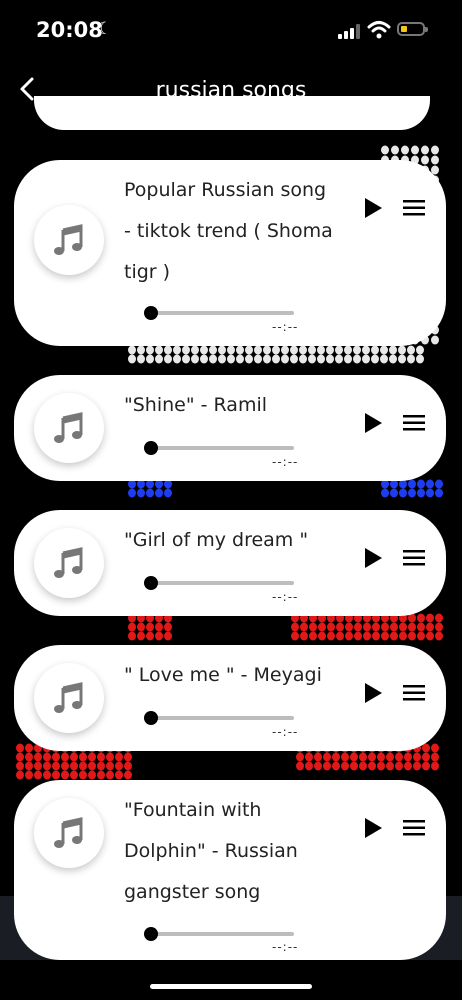  Describe the element at coordinates (223, 675) in the screenshot. I see `song-title: " Love me " - Meyagi` at that location.